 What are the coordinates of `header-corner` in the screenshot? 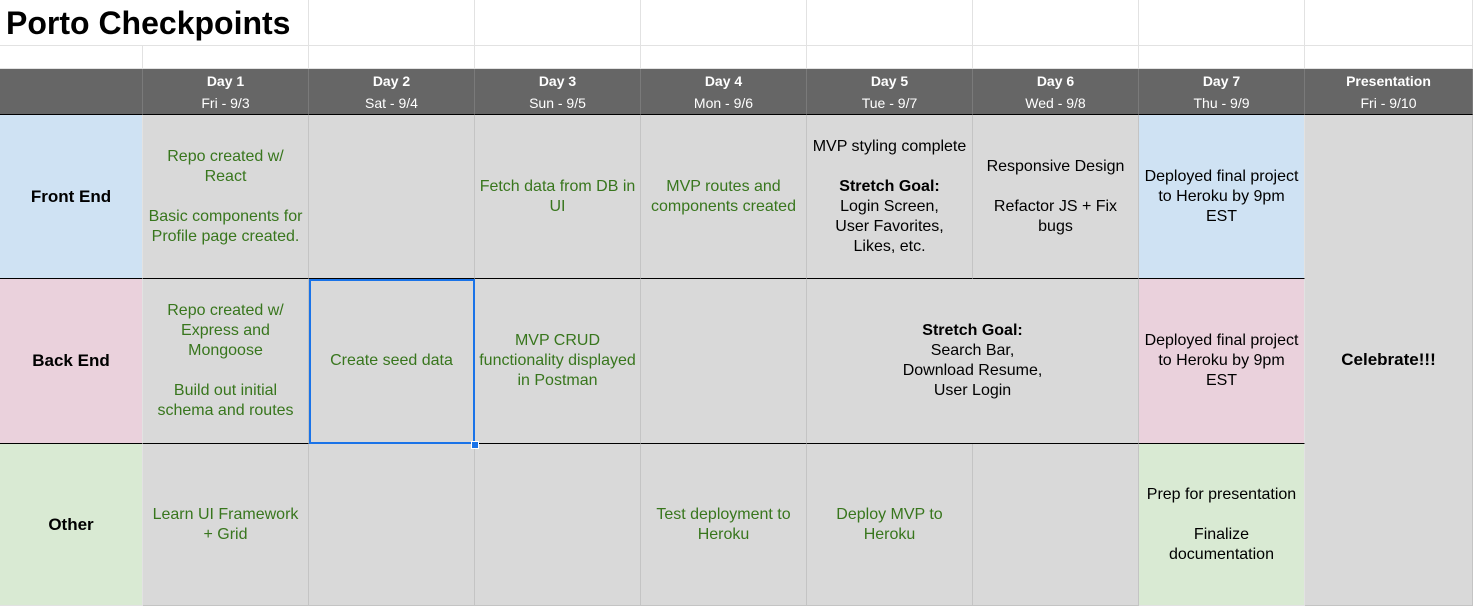 It's located at (71, 80).